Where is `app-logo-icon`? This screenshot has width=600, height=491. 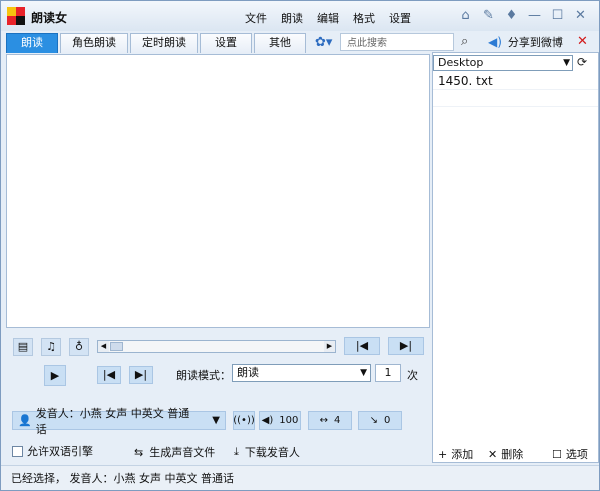
app-logo-icon is located at coordinates (16, 16).